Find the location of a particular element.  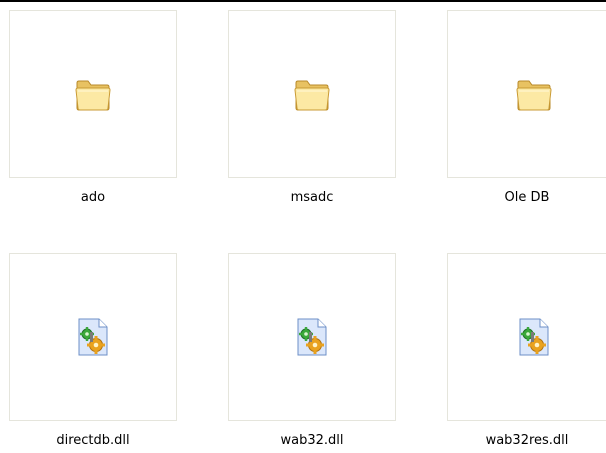

item-label: wab32res.dll is located at coordinates (527, 440).